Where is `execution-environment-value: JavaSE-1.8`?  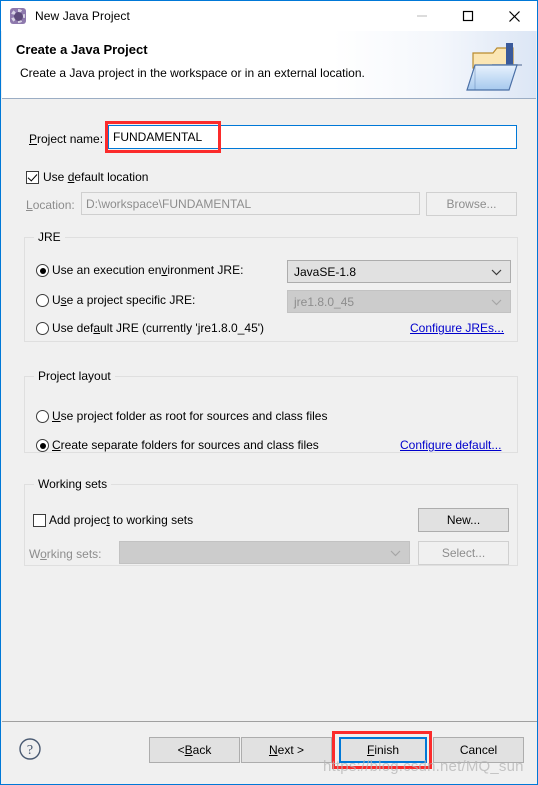
execution-environment-value: JavaSE-1.8 is located at coordinates (325, 271).